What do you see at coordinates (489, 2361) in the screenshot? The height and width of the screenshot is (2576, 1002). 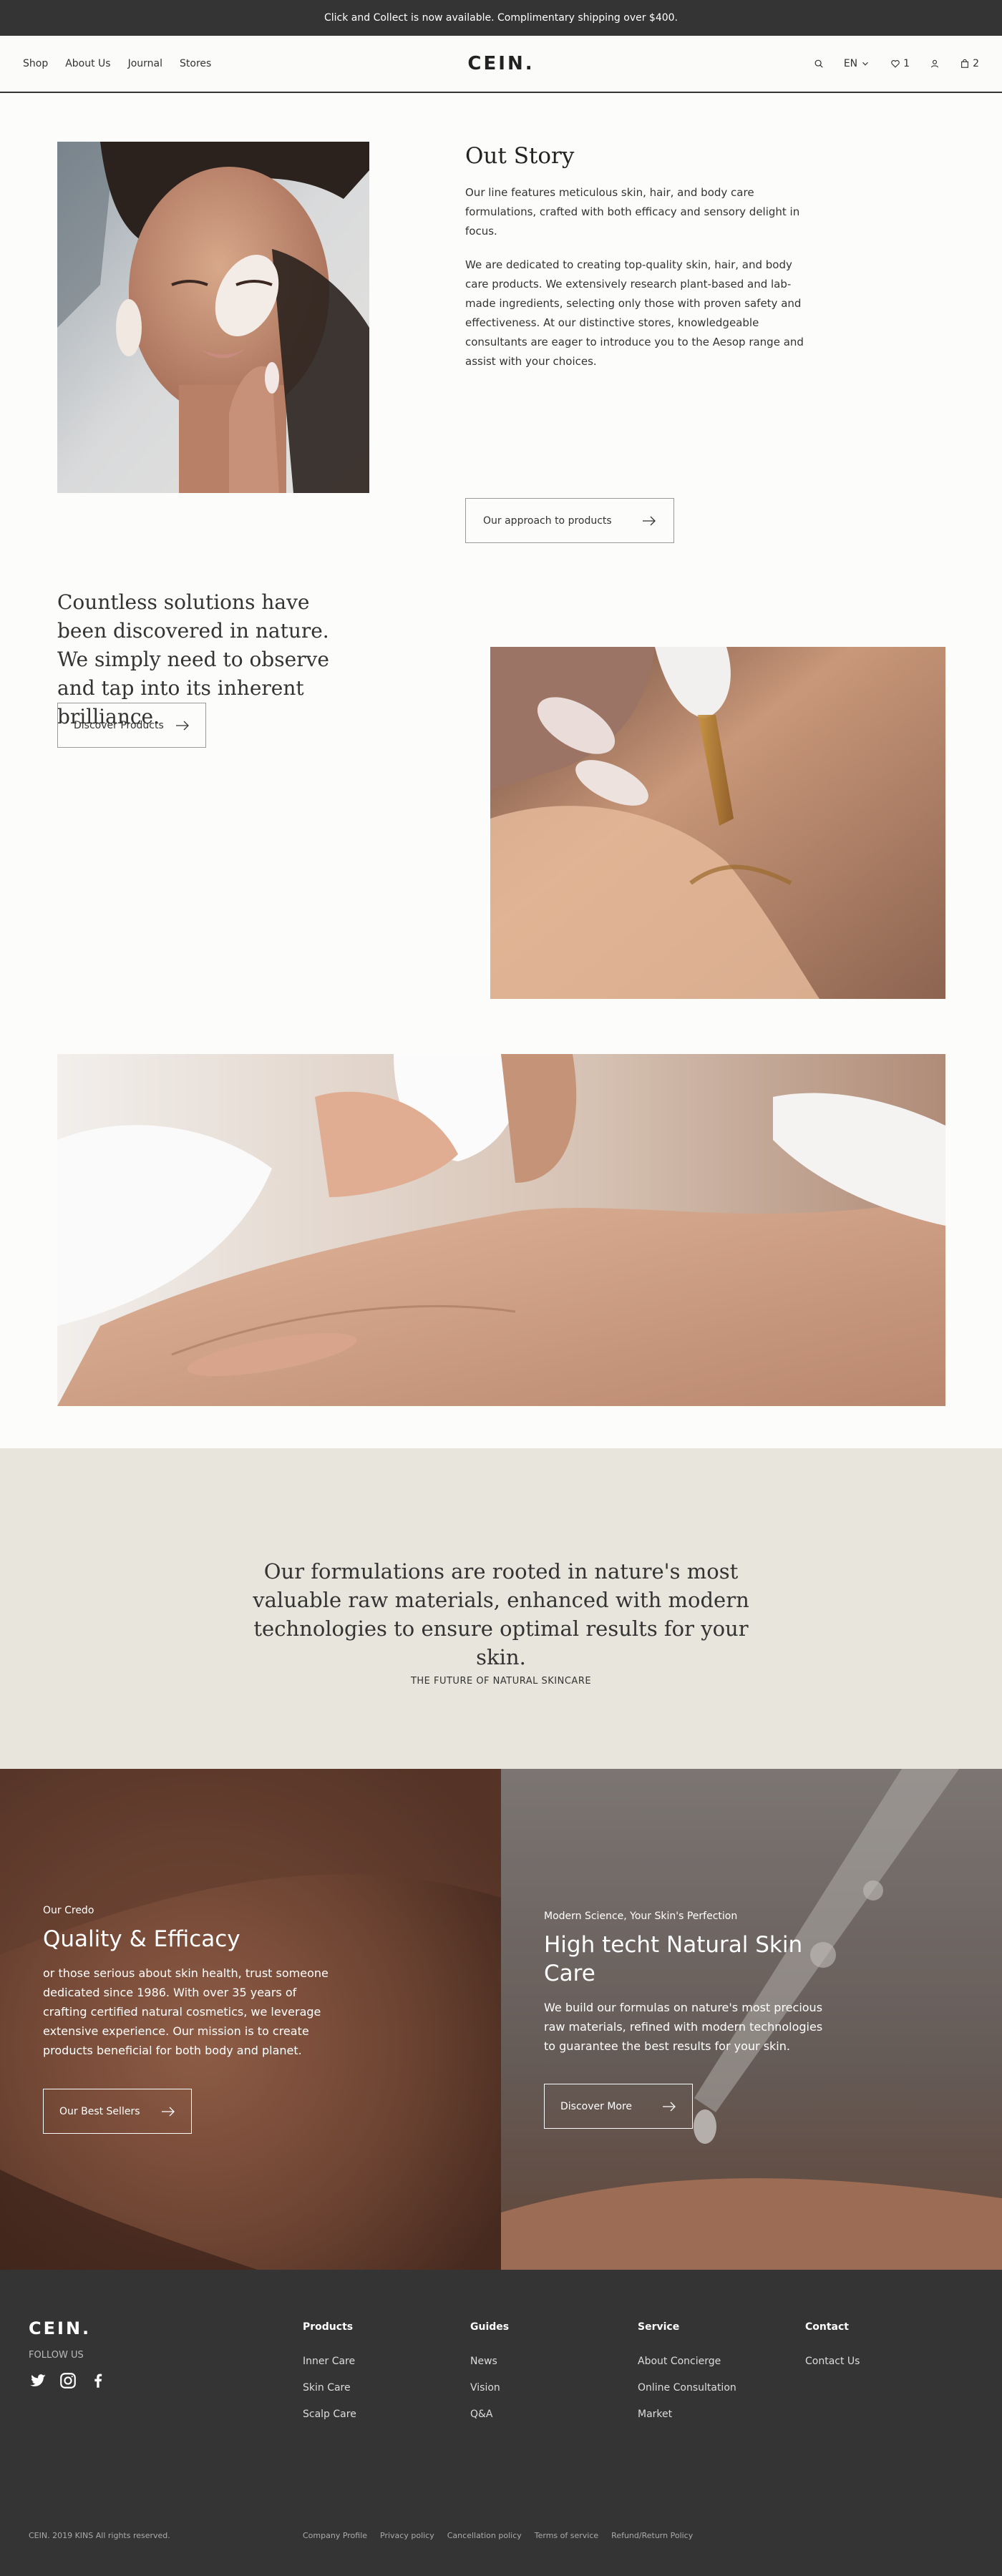 I see `footer-link-news: News` at bounding box center [489, 2361].